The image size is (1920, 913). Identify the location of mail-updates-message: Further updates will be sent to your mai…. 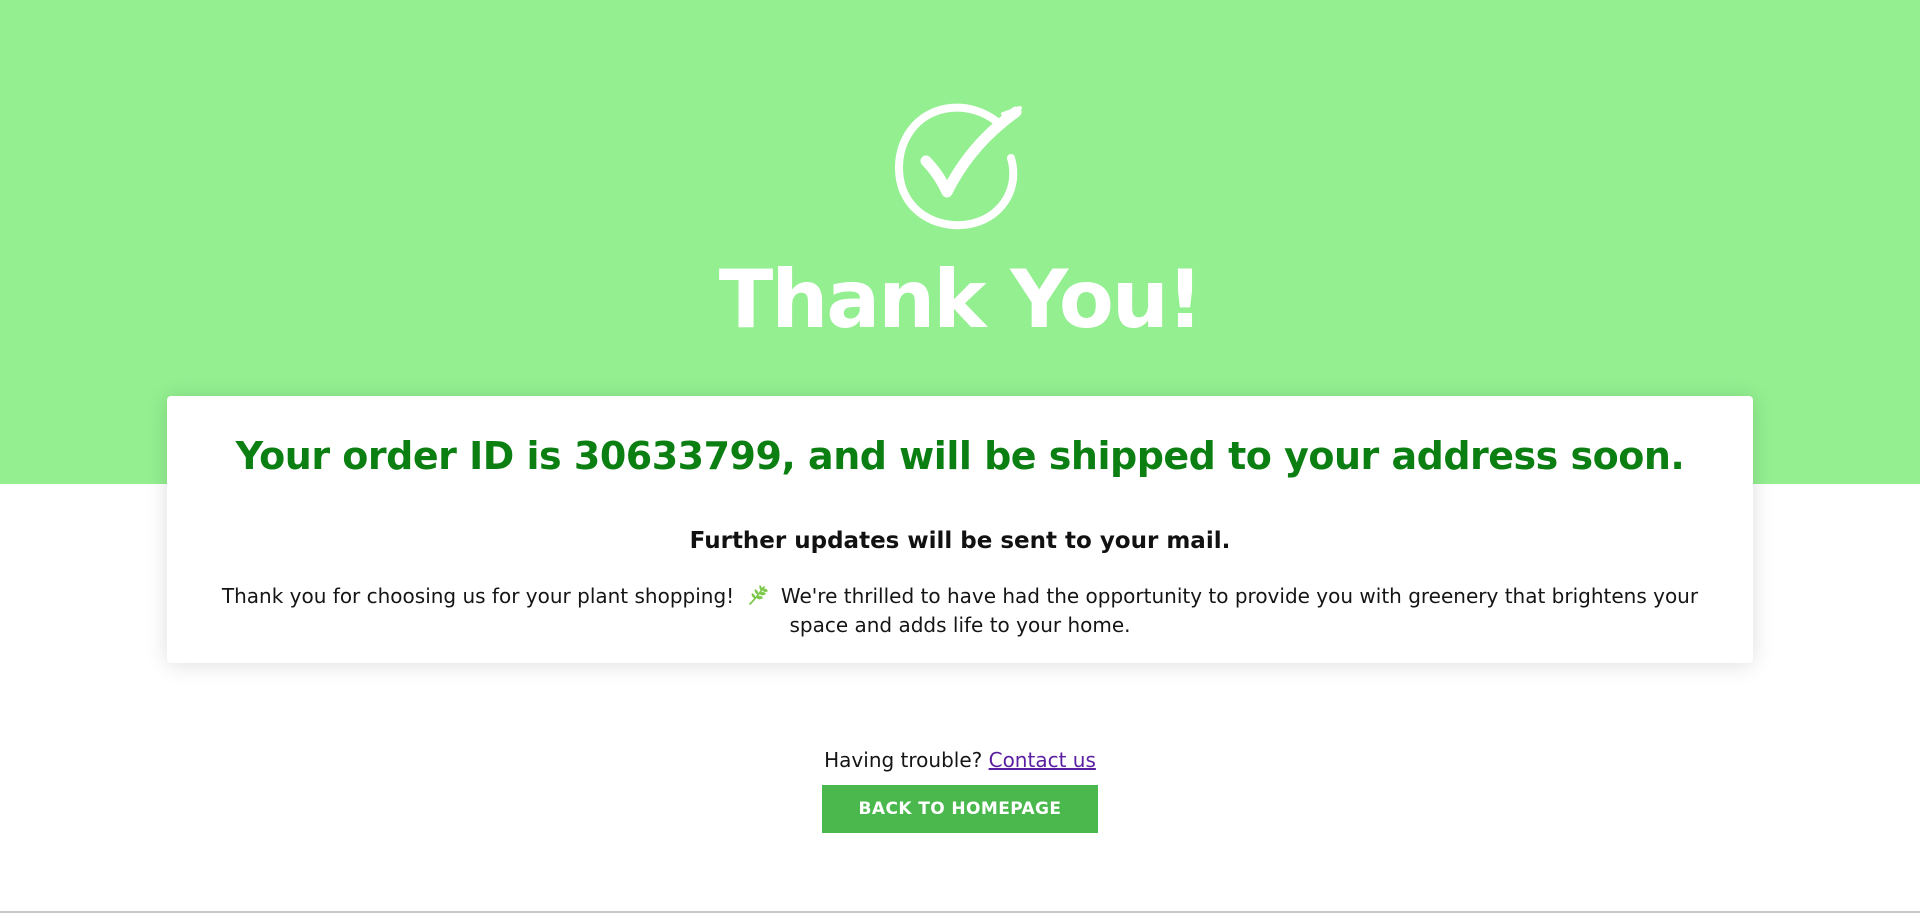
(960, 541).